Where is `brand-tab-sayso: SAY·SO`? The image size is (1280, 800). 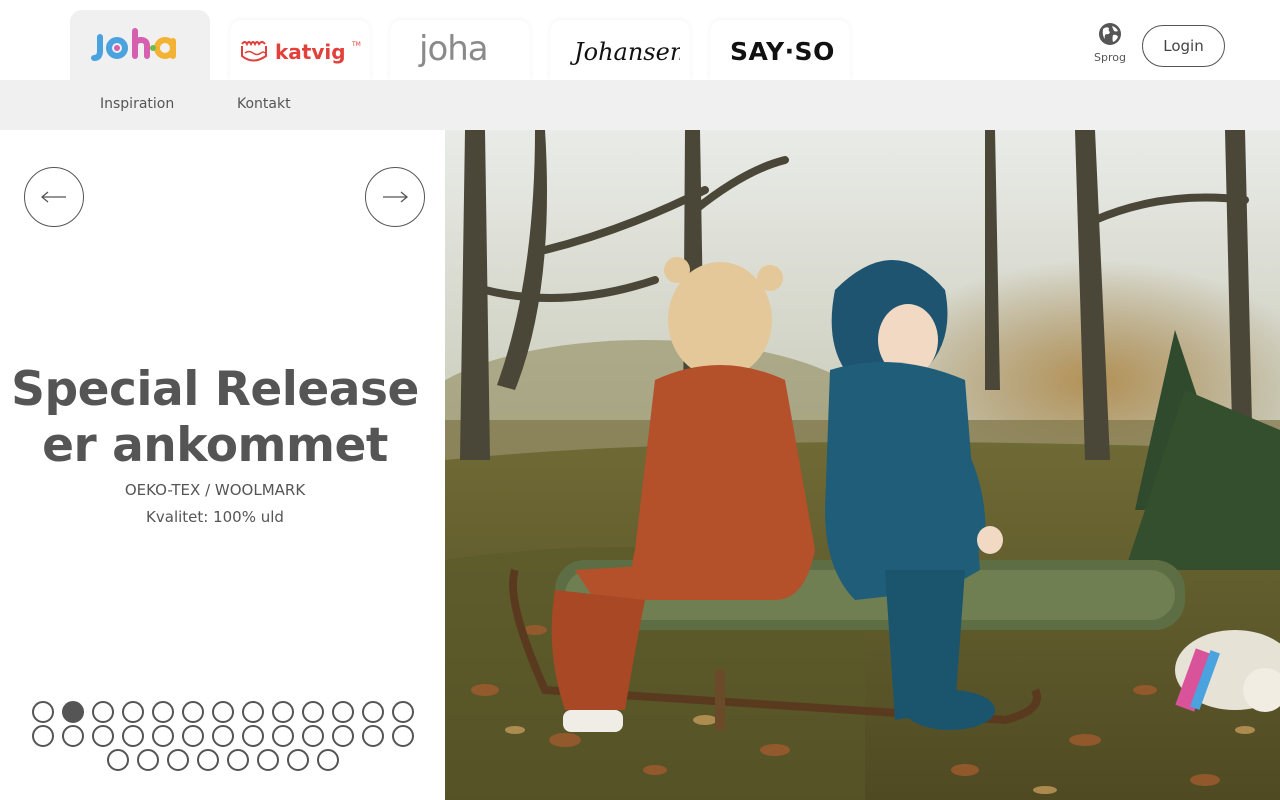 brand-tab-sayso: SAY·SO is located at coordinates (780, 50).